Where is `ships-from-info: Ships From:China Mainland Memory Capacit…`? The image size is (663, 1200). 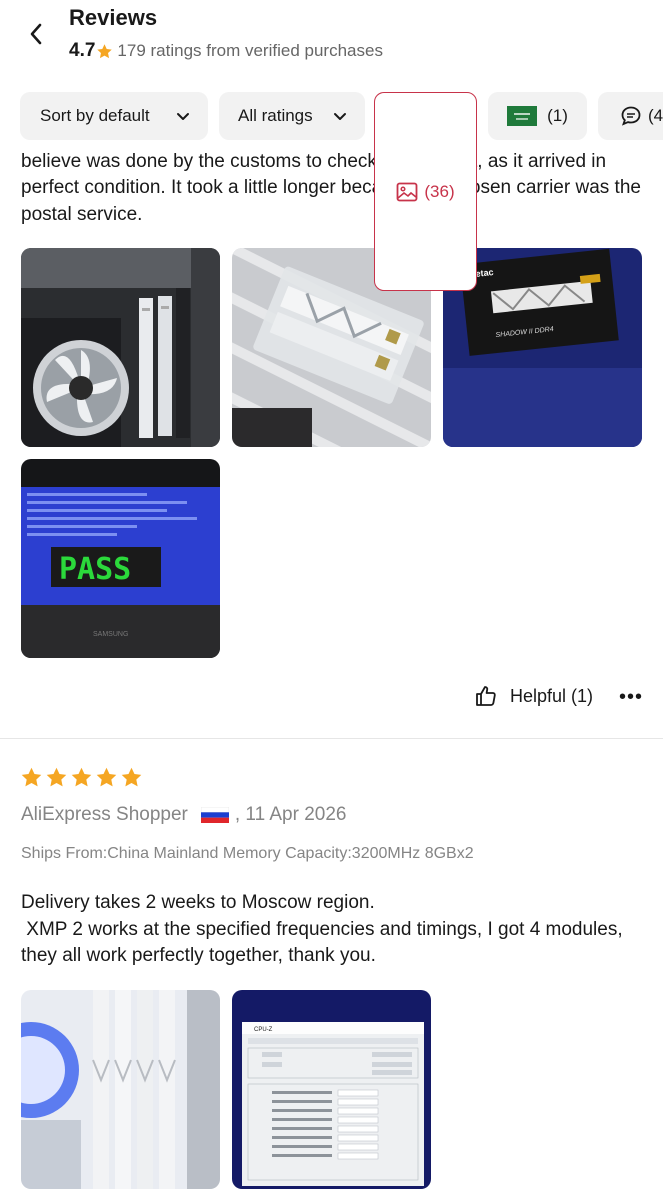 ships-from-info: Ships From:China Mainland Memory Capacit… is located at coordinates (247, 853).